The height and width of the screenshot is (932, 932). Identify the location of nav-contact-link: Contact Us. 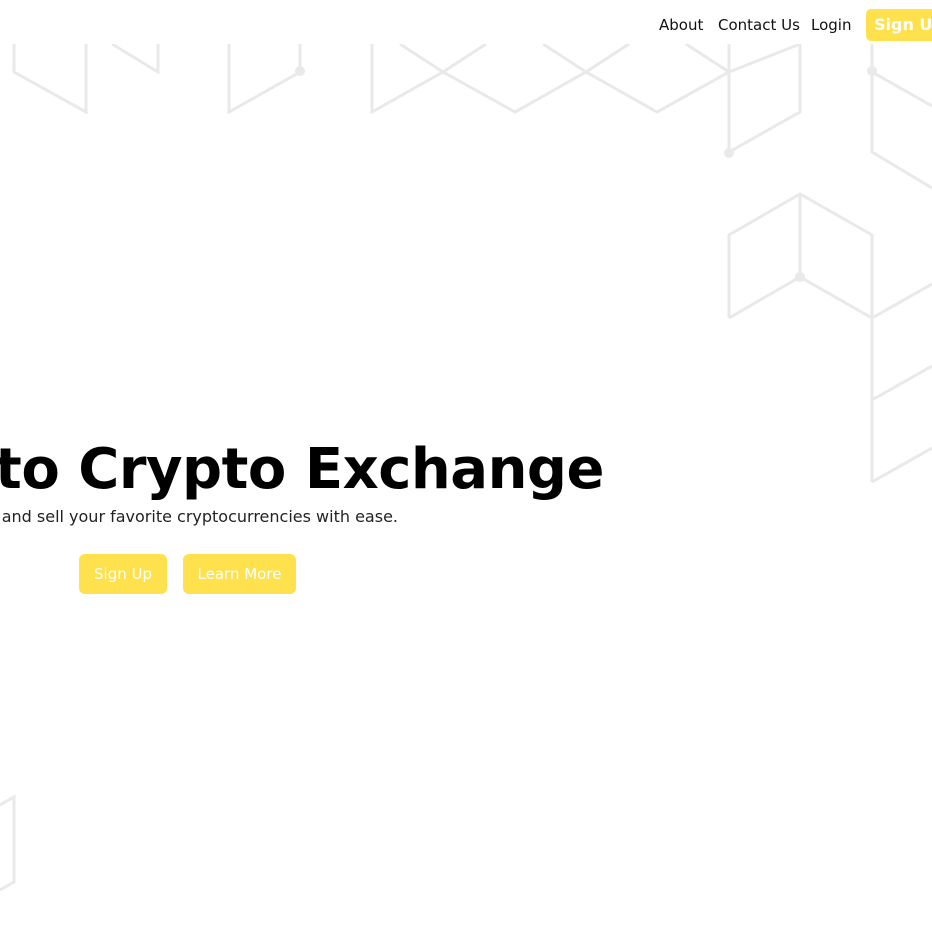
(759, 25).